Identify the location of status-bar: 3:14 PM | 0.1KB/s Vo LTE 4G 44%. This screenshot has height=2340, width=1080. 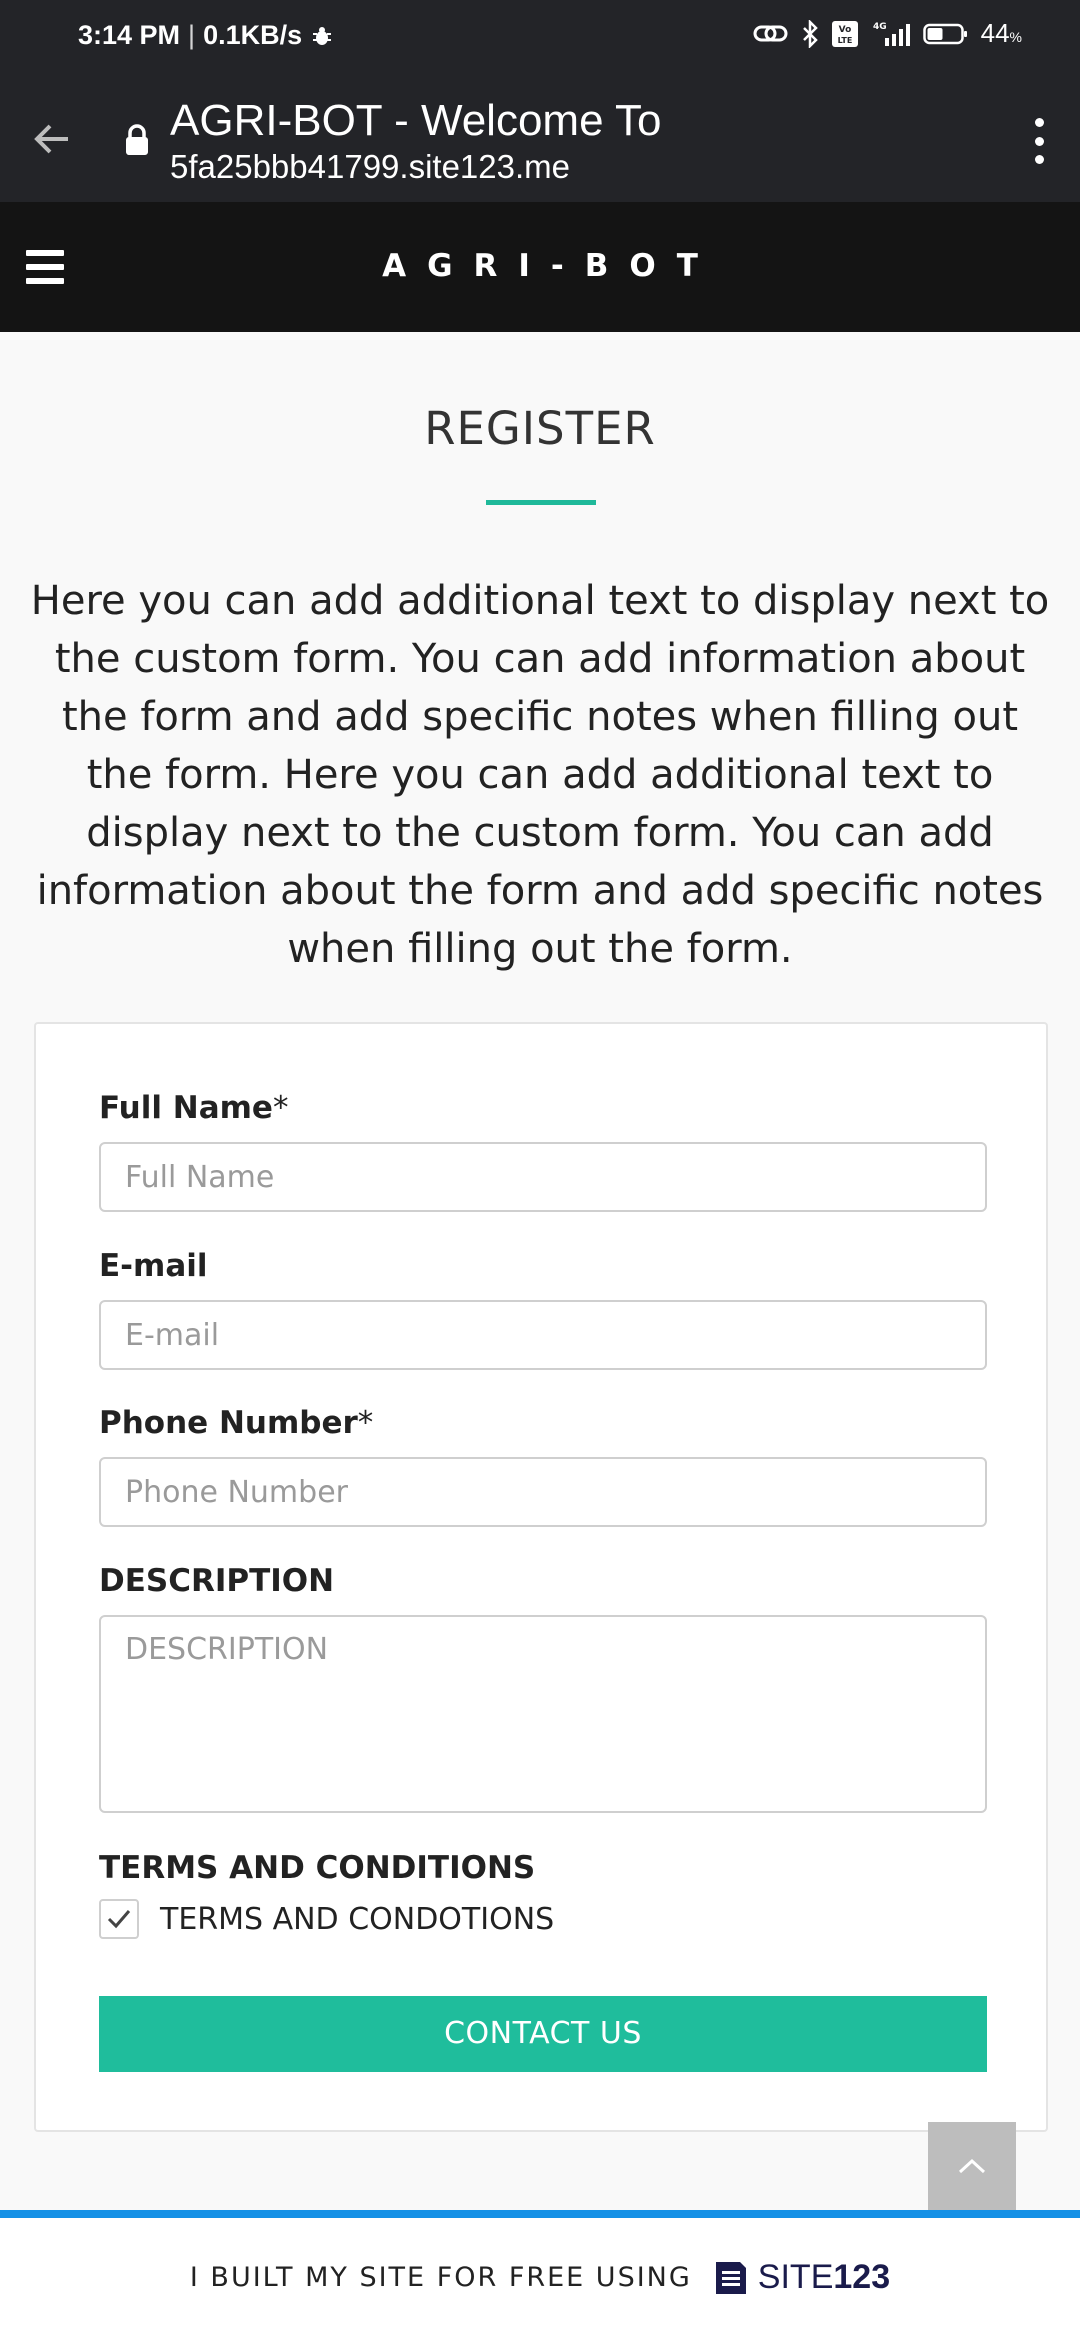
(540, 39).